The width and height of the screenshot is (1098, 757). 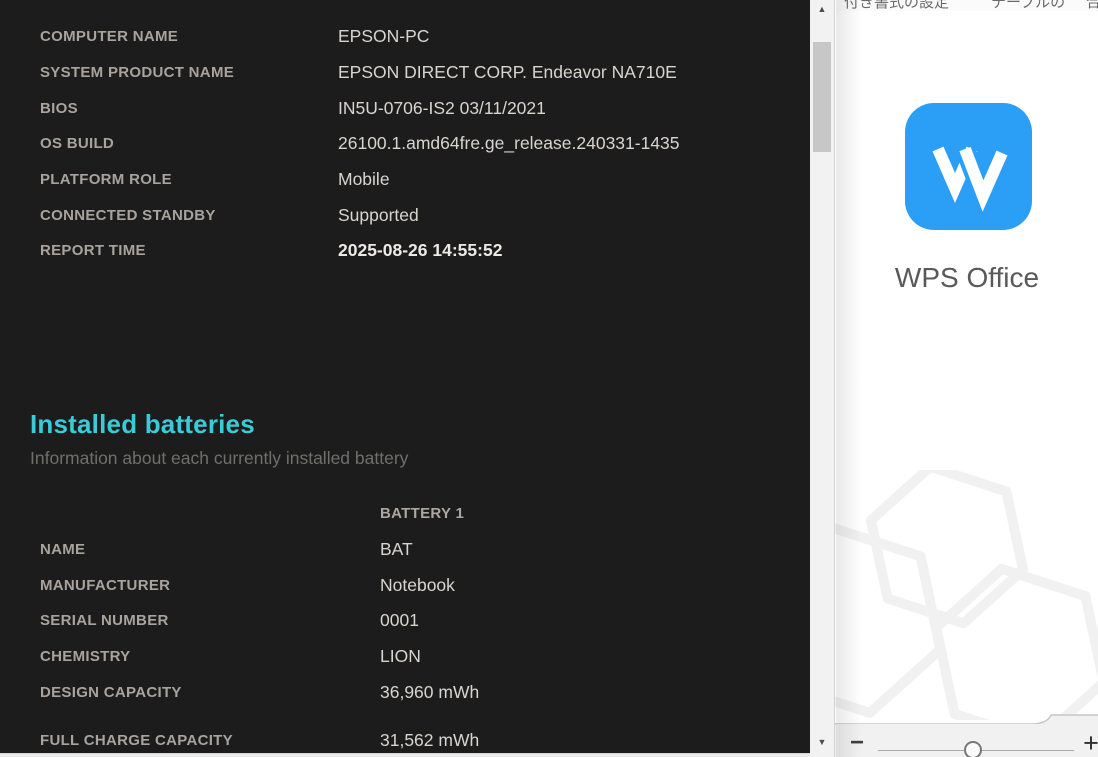 I want to click on table-row: DESIGN CAPACITY 36,960 mWh, so click(x=420, y=692).